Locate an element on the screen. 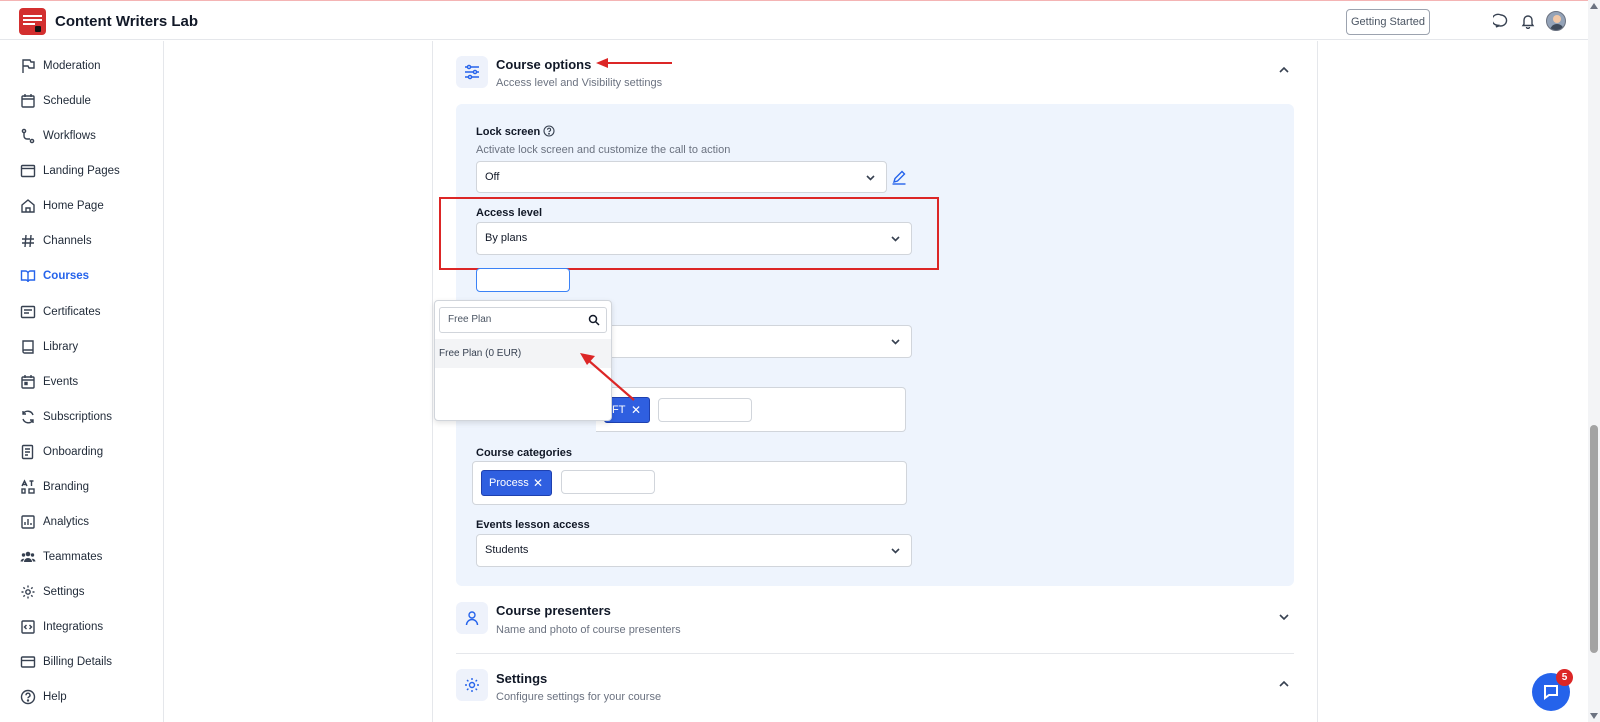 Image resolution: width=1600 pixels, height=722 pixels. sidebar-item-channels: Channels is located at coordinates (56, 241).